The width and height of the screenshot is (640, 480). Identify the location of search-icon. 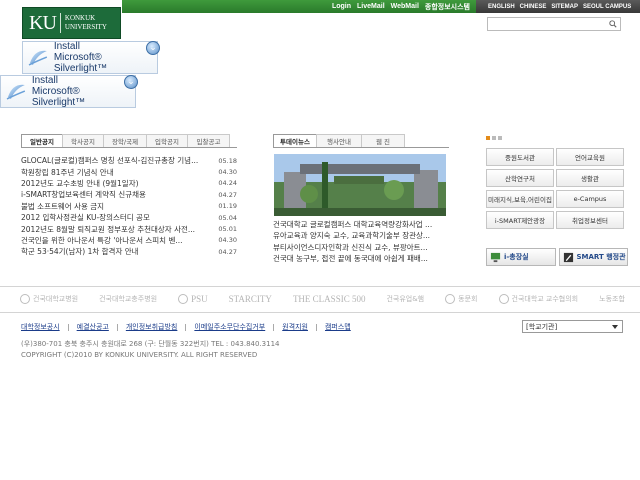
(613, 24).